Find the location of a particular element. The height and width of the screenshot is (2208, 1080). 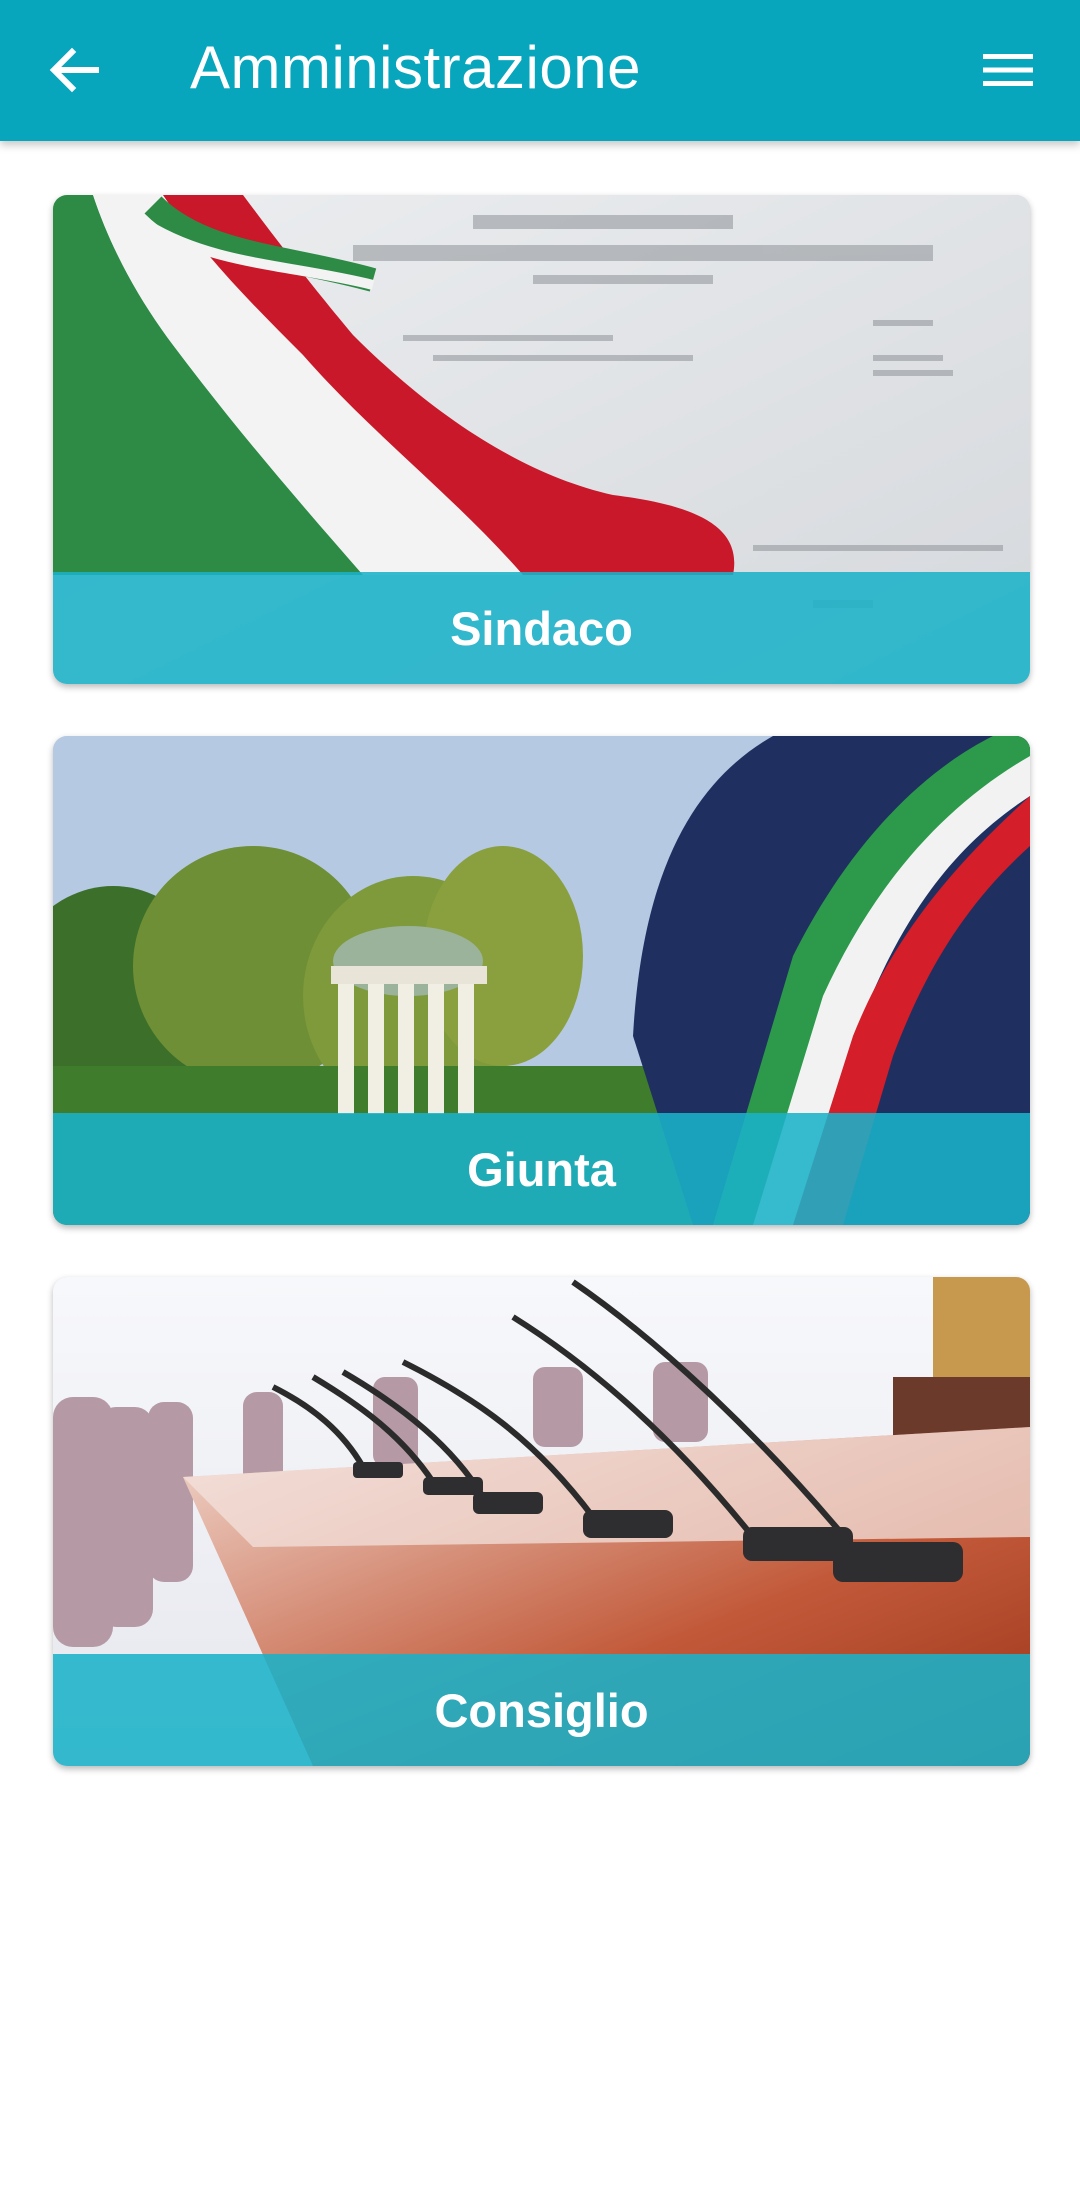

hamburger-menu-icon is located at coordinates (1008, 70).